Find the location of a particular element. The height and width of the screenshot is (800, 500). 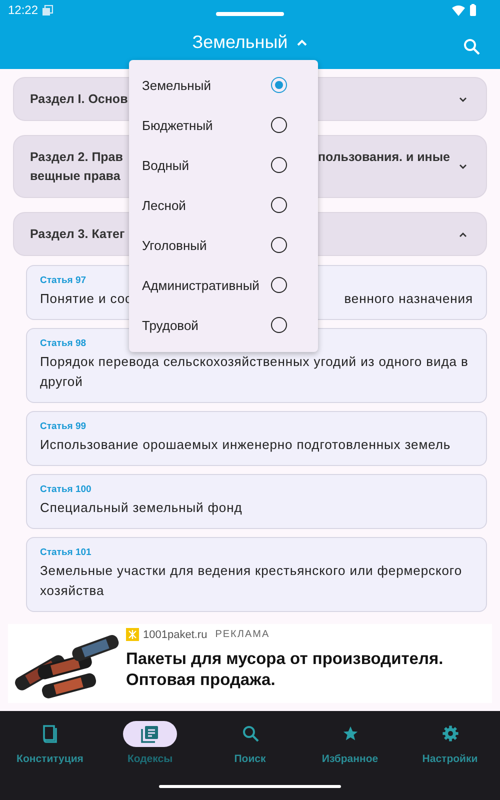

section-title: Раздел I. Основ is located at coordinates (79, 99).